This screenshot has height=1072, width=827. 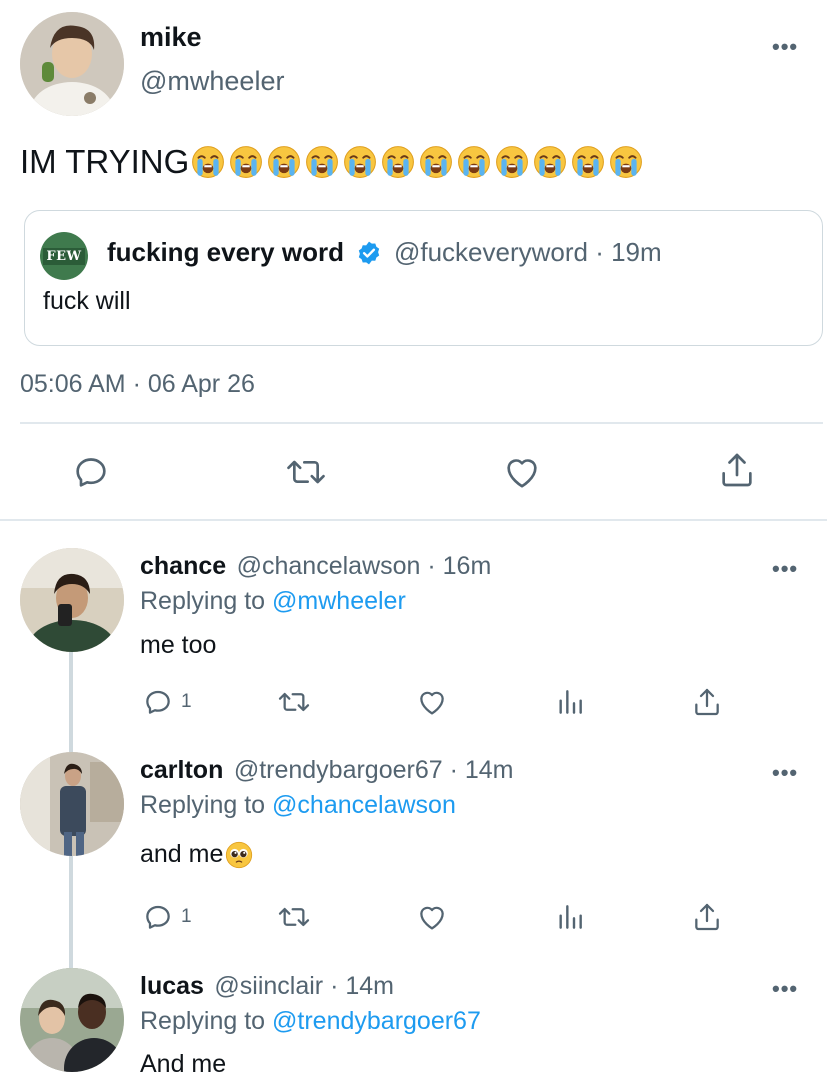 What do you see at coordinates (239, 855) in the screenshot?
I see `pleading-face-emoji` at bounding box center [239, 855].